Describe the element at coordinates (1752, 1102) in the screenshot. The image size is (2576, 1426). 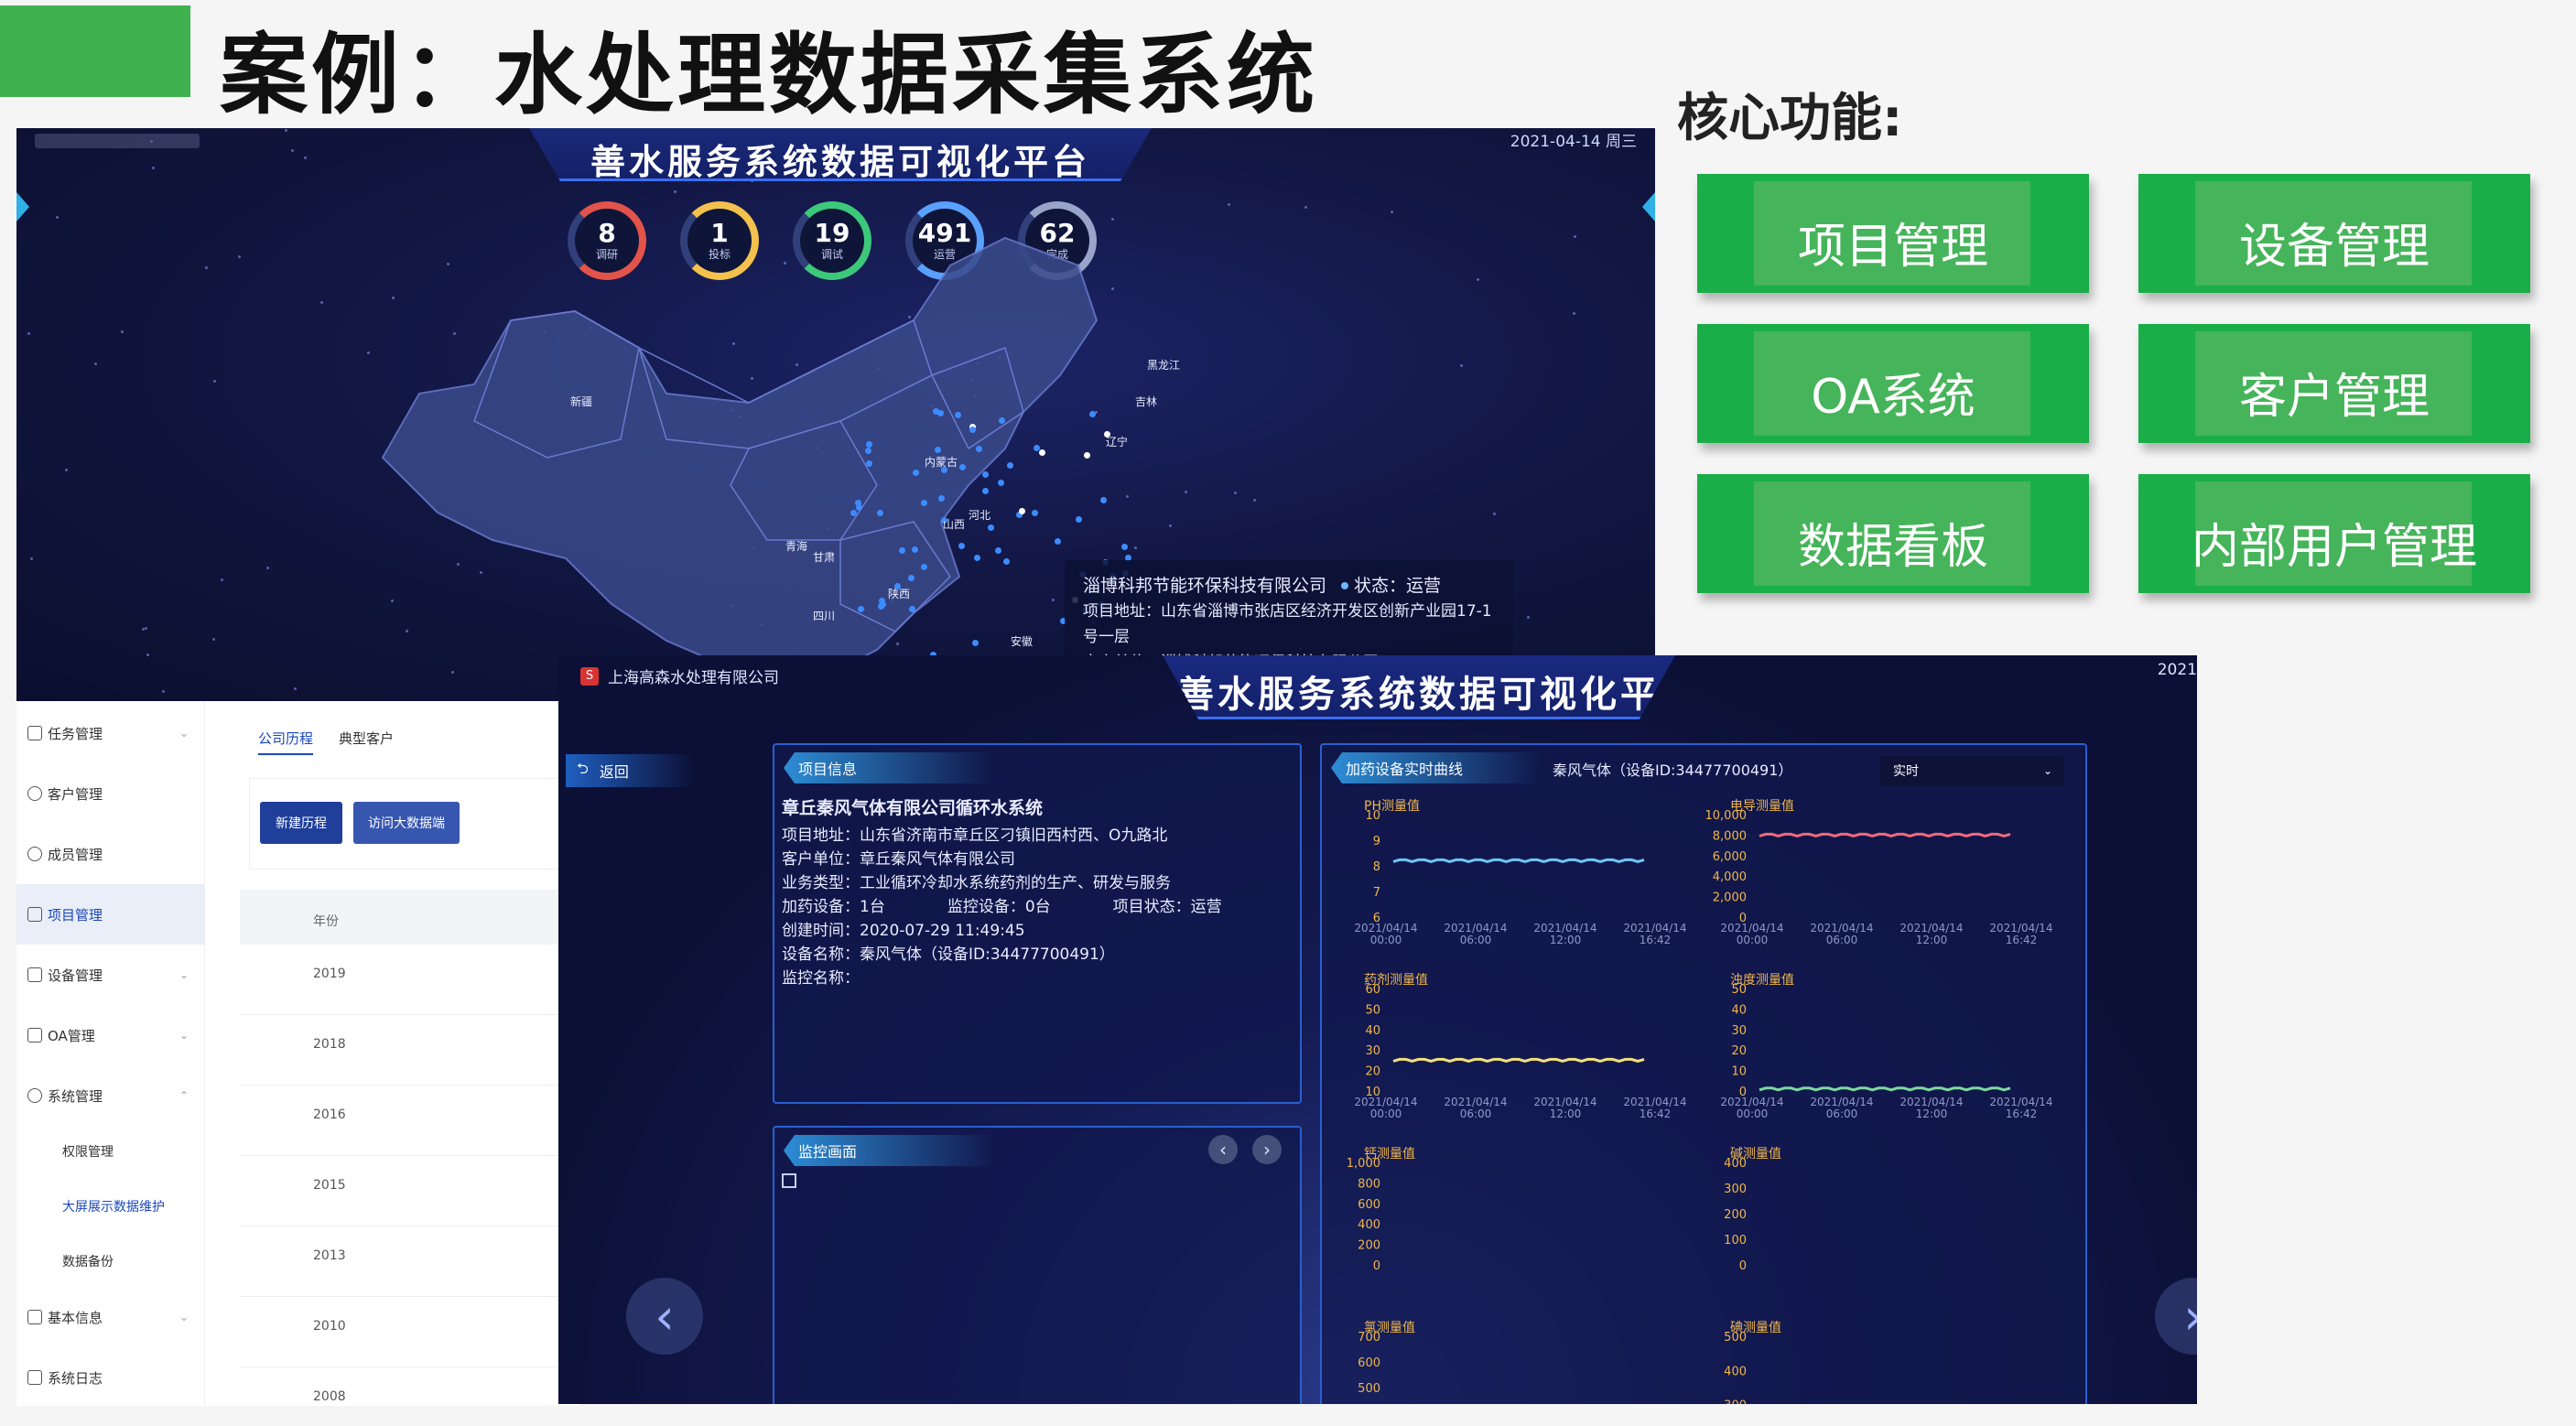
I see `x-tick-label: 2021/04/14` at that location.